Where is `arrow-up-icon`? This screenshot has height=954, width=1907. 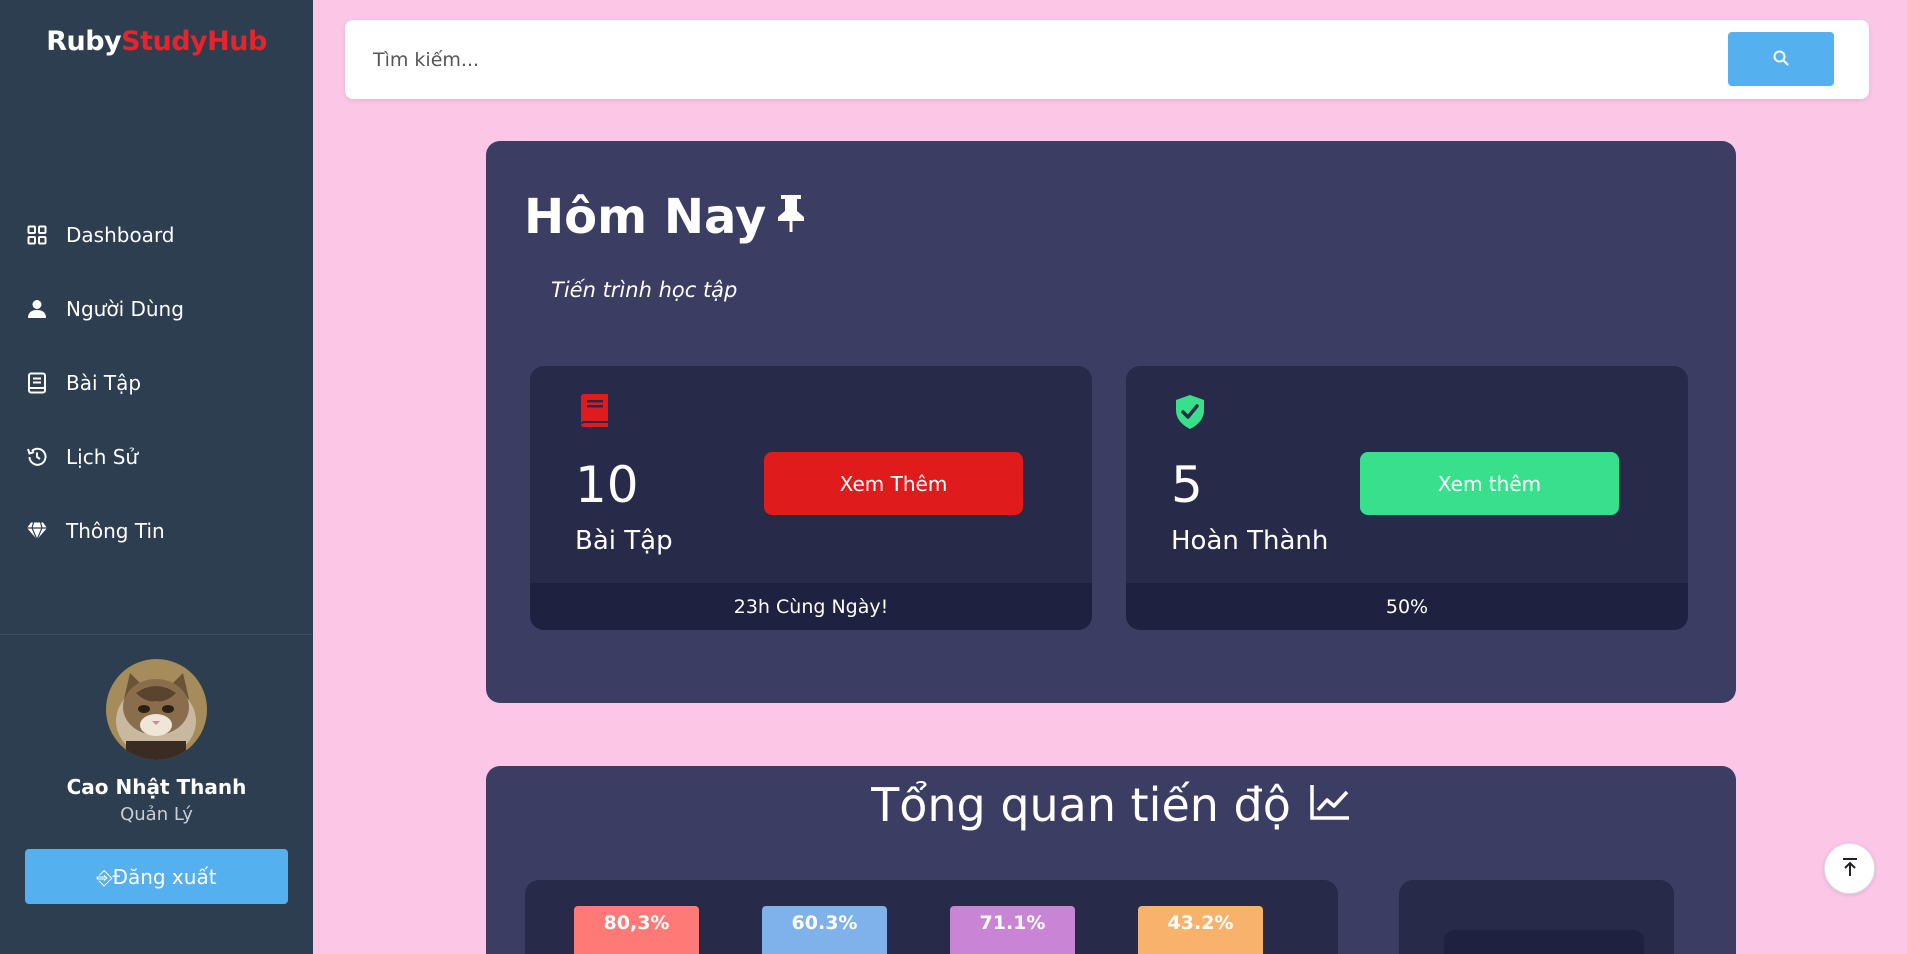
arrow-up-icon is located at coordinates (1850, 869).